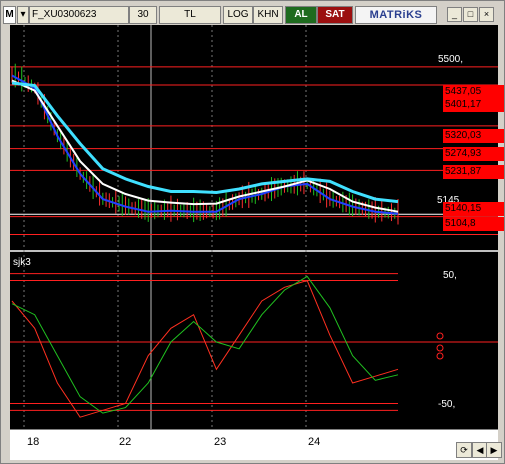 The width and height of the screenshot is (505, 464). I want to click on refresh-icon: ⟳, so click(464, 450).